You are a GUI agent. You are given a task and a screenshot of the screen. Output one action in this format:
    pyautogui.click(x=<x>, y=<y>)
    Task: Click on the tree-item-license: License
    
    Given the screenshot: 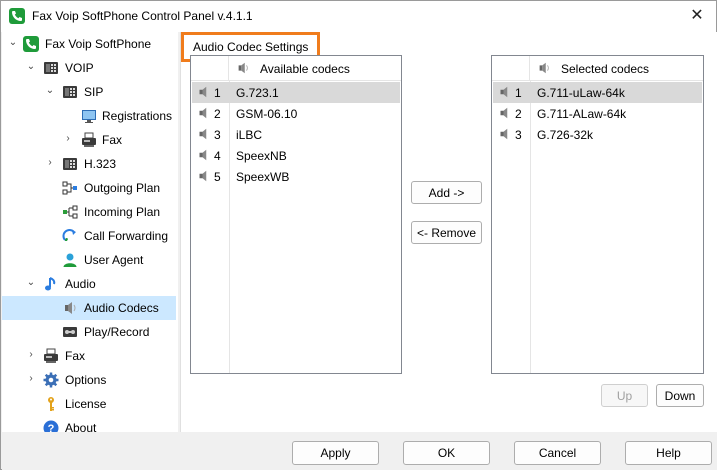 What is the action you would take?
    pyautogui.click(x=89, y=404)
    